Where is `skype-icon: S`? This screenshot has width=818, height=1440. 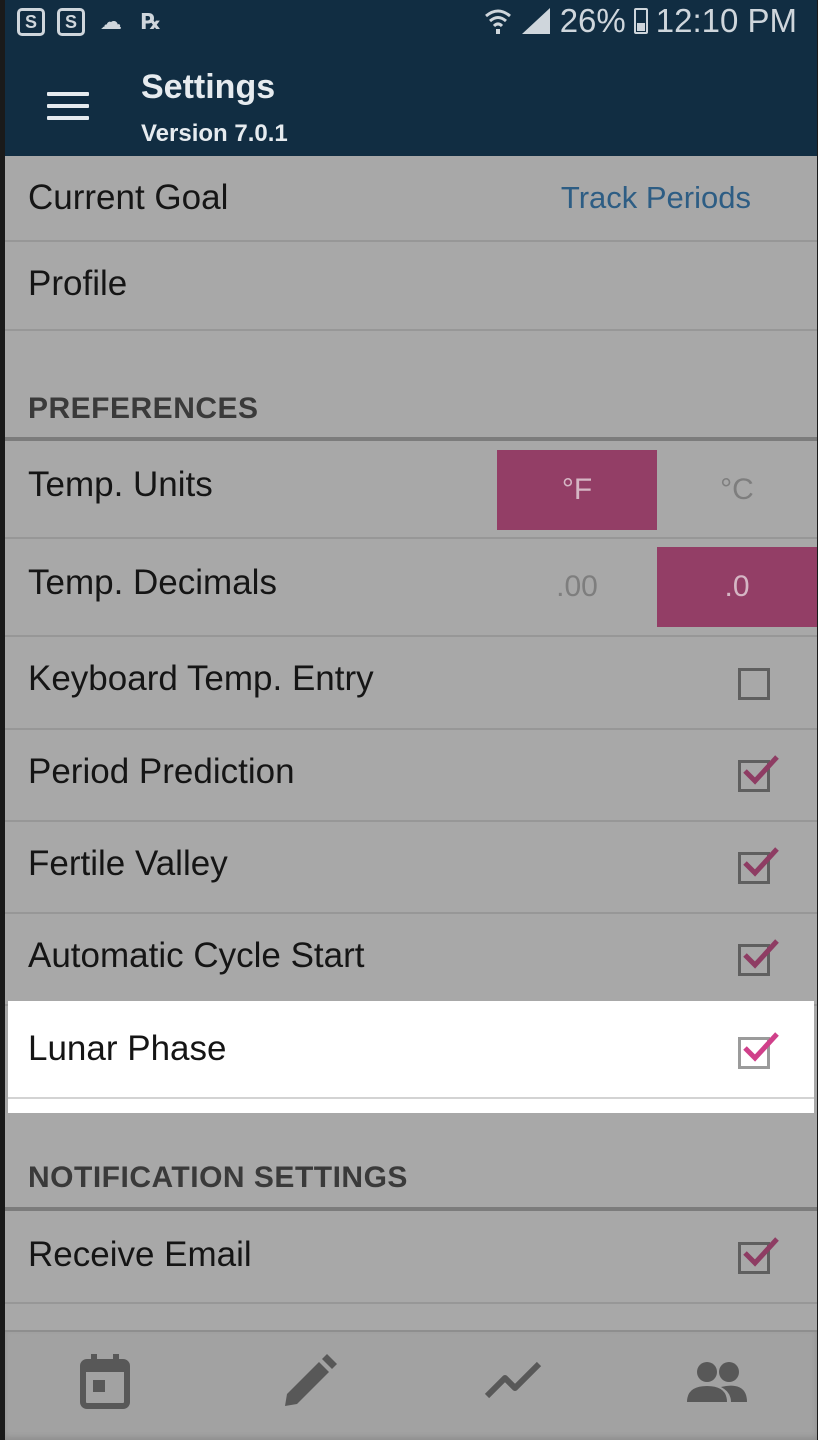
skype-icon: S is located at coordinates (31, 22).